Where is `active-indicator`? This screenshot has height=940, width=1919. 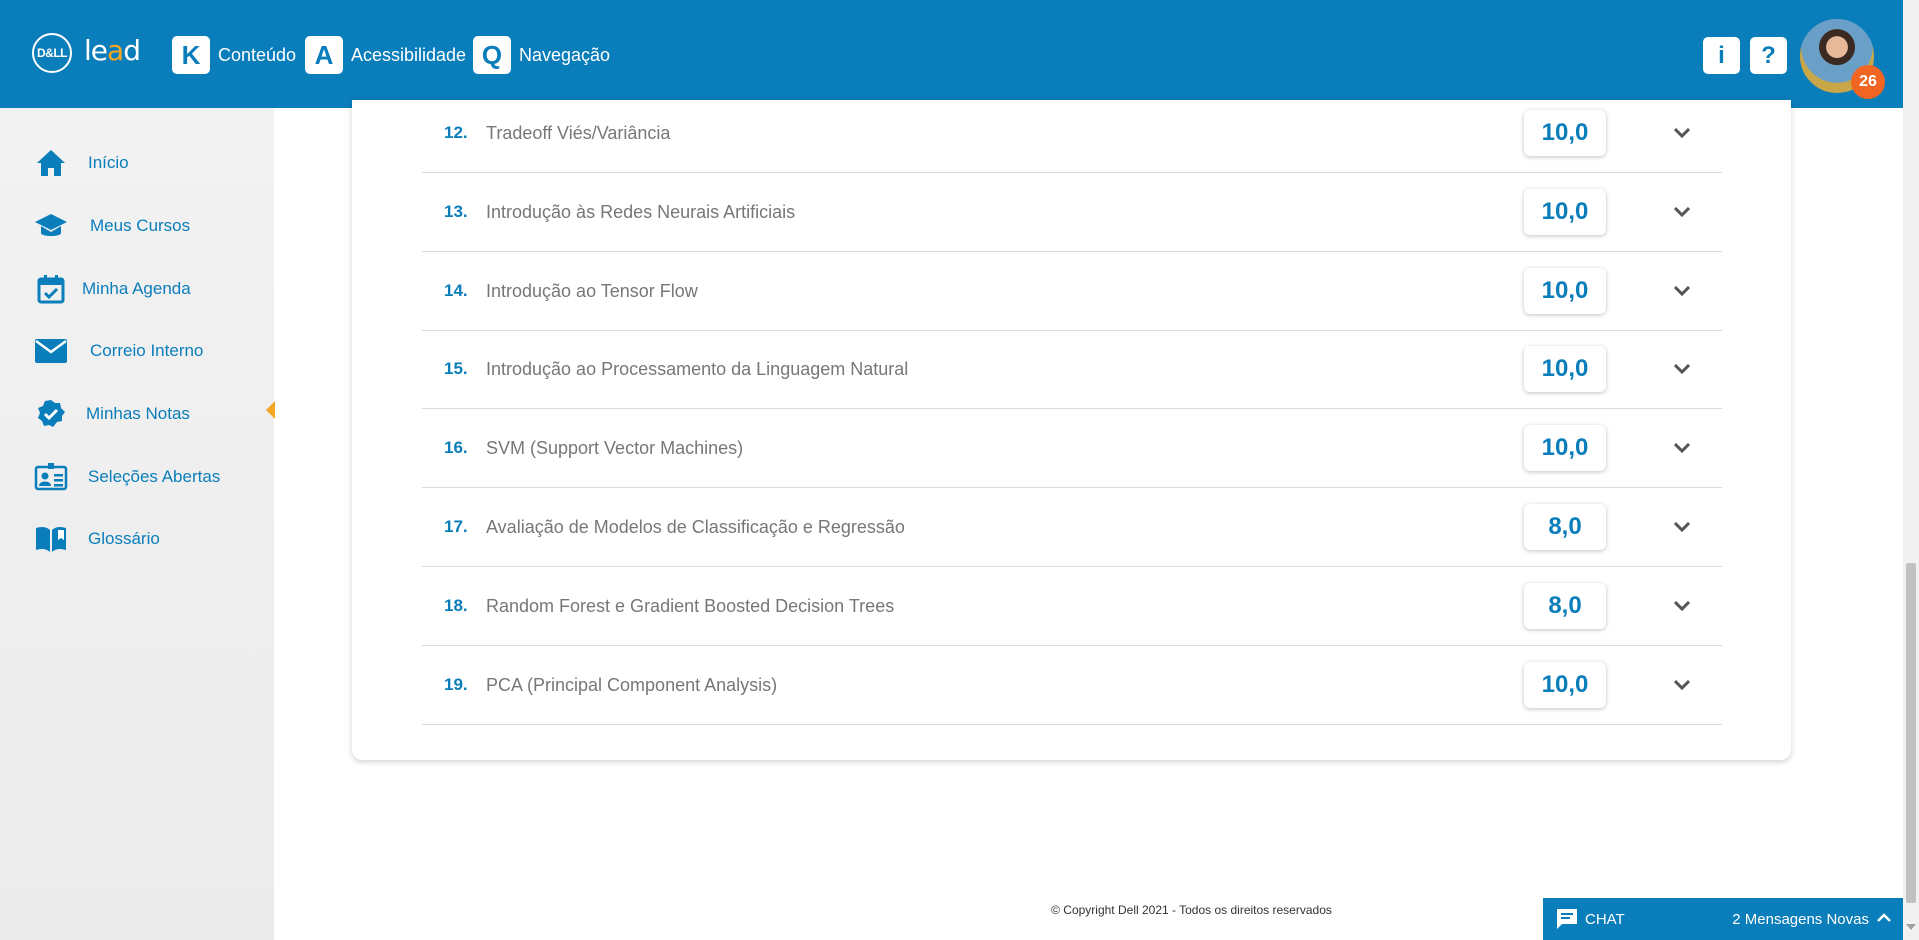
active-indicator is located at coordinates (270, 410).